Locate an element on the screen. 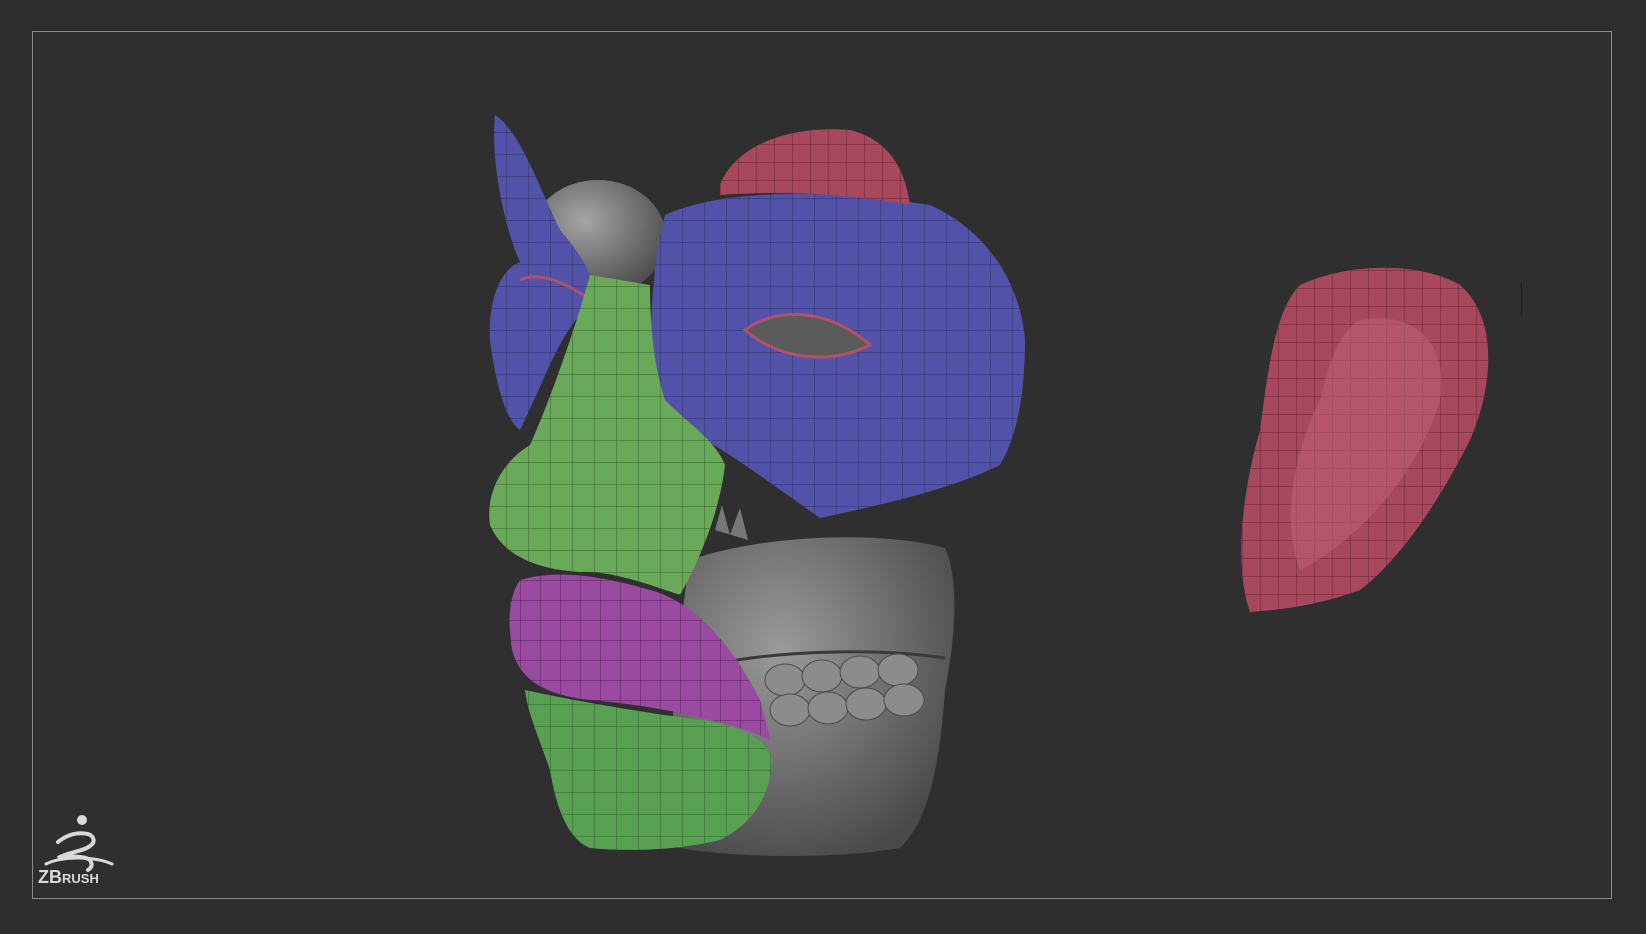 Image resolution: width=1646 pixels, height=934 pixels. zbrush-logo-text: ZBRUSH is located at coordinates (68, 877).